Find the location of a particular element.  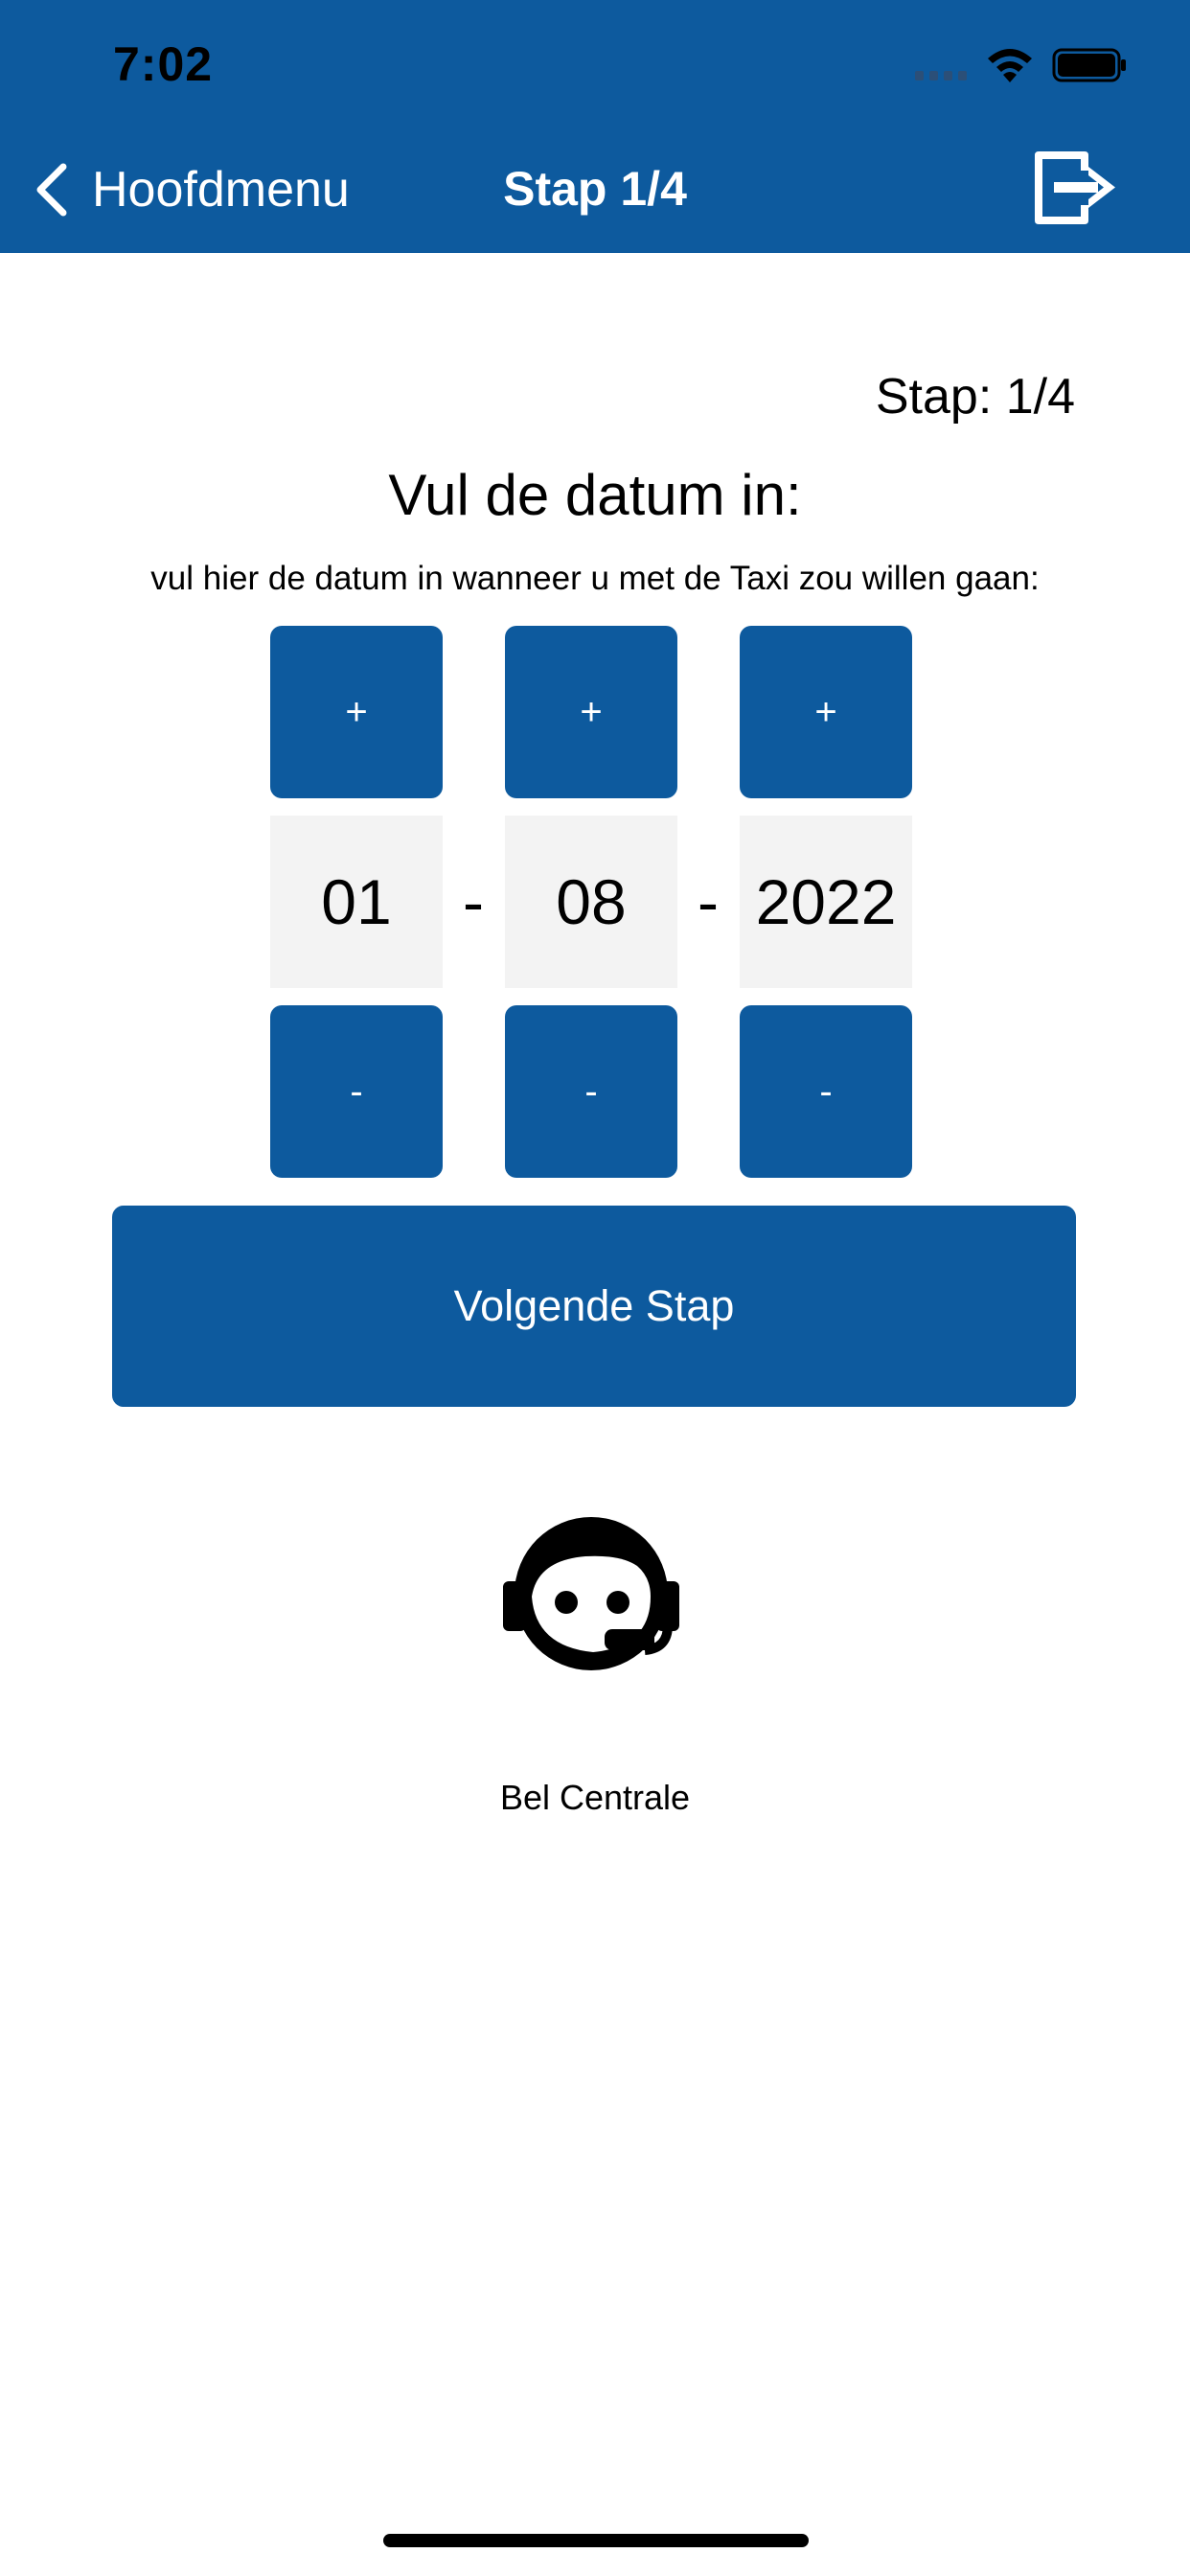

day-value: 01 is located at coordinates (357, 902).